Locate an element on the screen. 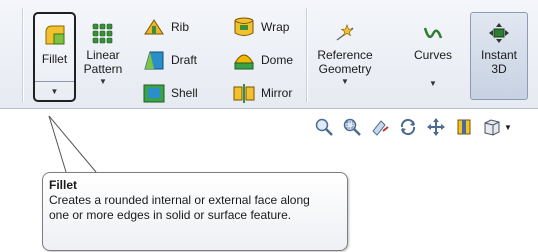  previous-view-icon is located at coordinates (380, 127).